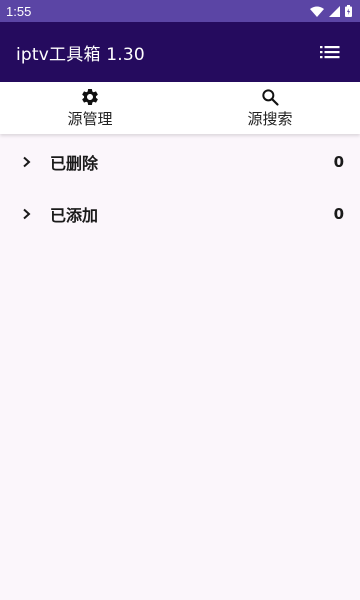 The height and width of the screenshot is (600, 360). Describe the element at coordinates (74, 163) in the screenshot. I see `list-item-label: 已删除` at that location.